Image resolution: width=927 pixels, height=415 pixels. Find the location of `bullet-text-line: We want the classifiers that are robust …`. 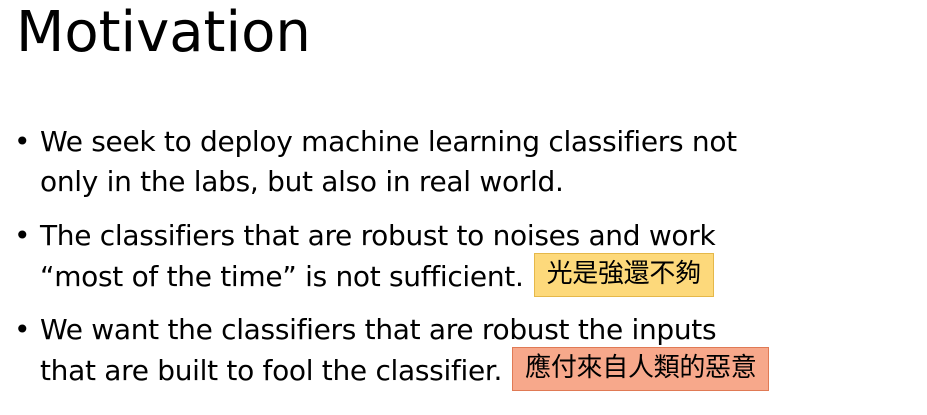

bullet-text-line: We want the classifiers that are robust … is located at coordinates (378, 329).